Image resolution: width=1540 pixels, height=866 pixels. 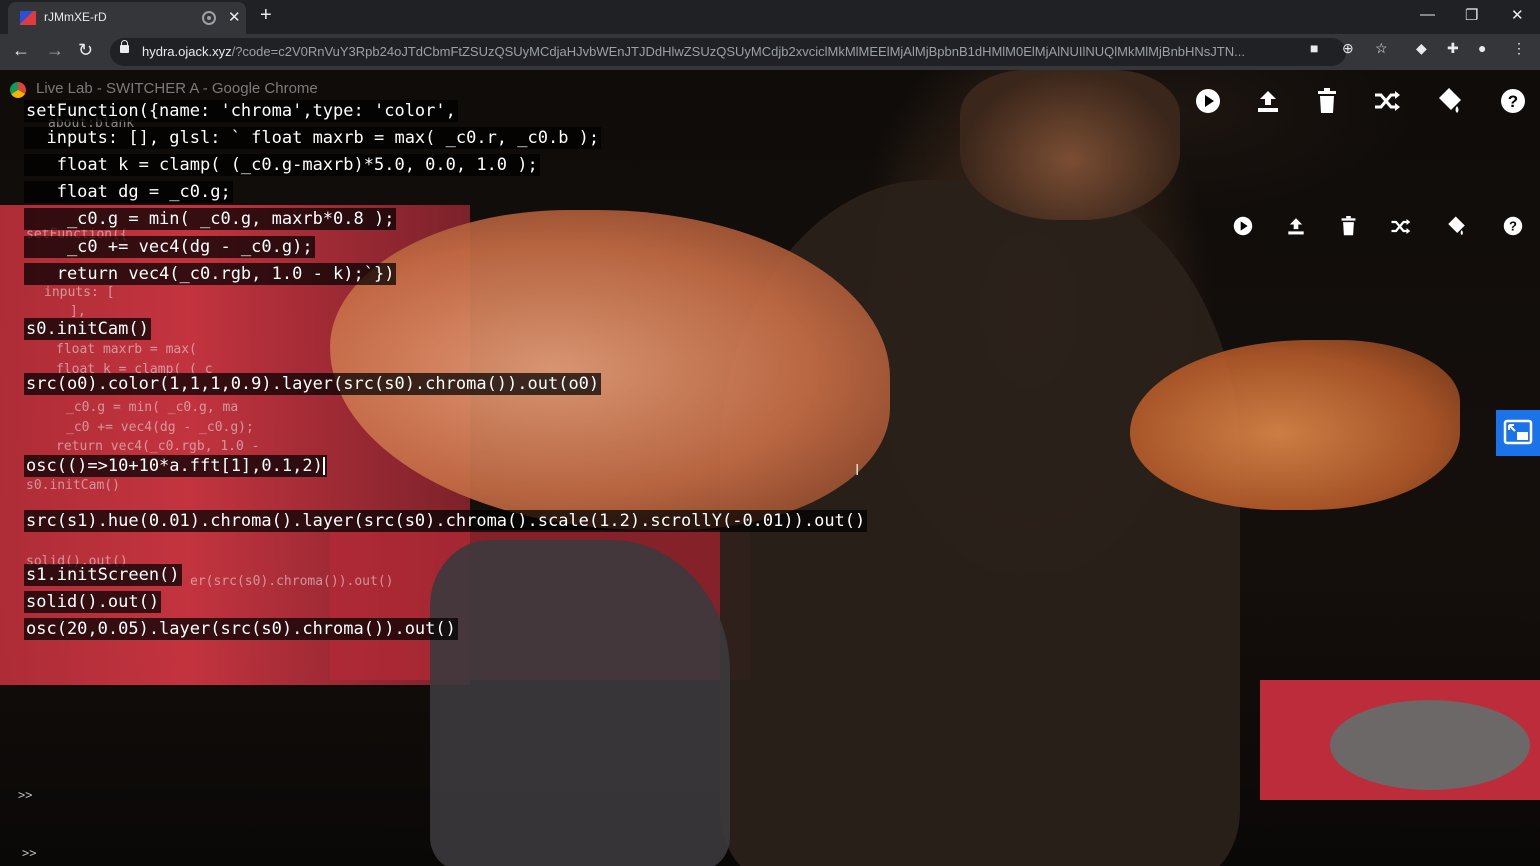 I want to click on code-line-active: osc(()=>10+10*a.fft[1],0.1,2), so click(x=175, y=466).